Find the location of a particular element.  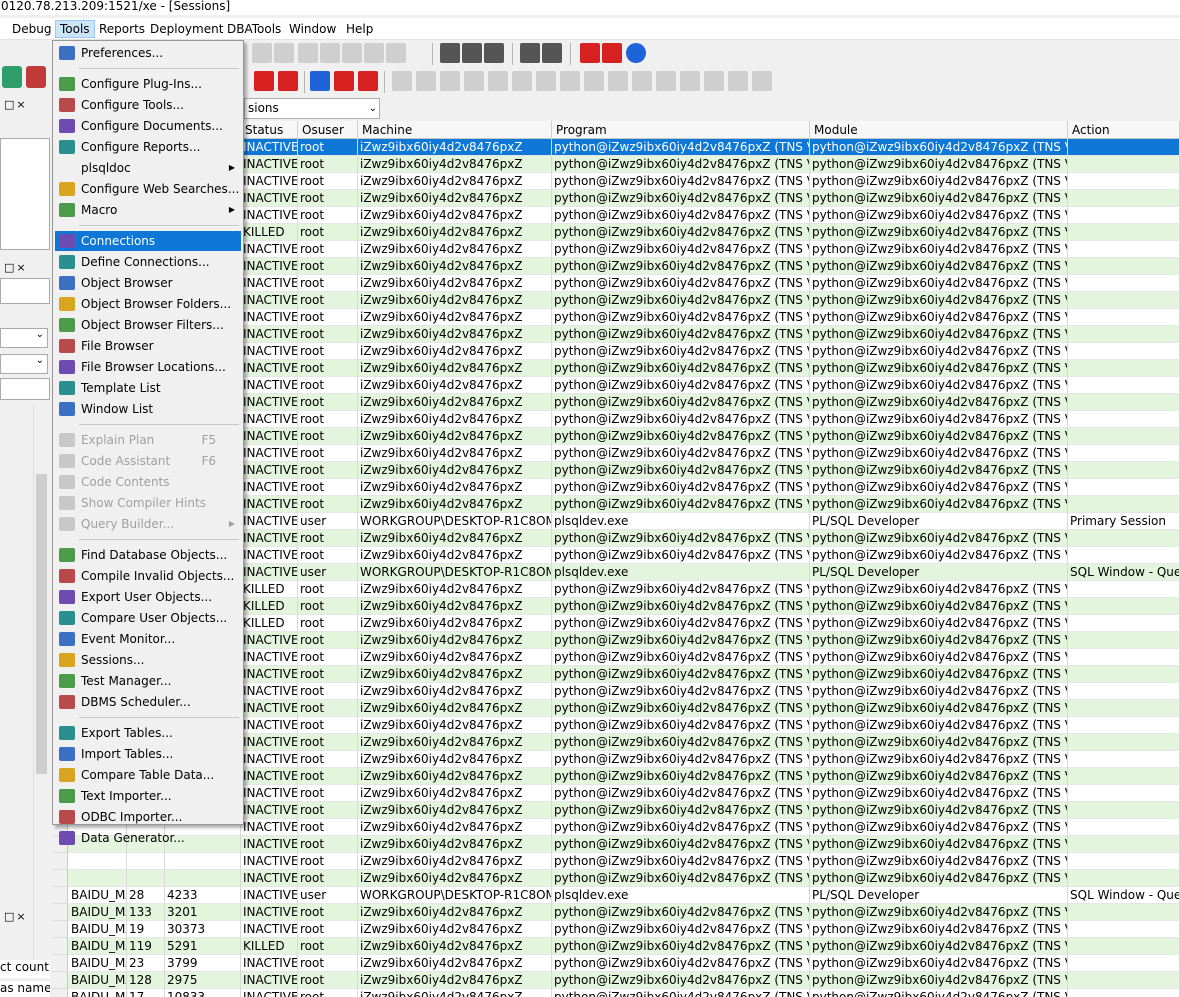

session-filter-select: sions ⌄ is located at coordinates (312, 108).